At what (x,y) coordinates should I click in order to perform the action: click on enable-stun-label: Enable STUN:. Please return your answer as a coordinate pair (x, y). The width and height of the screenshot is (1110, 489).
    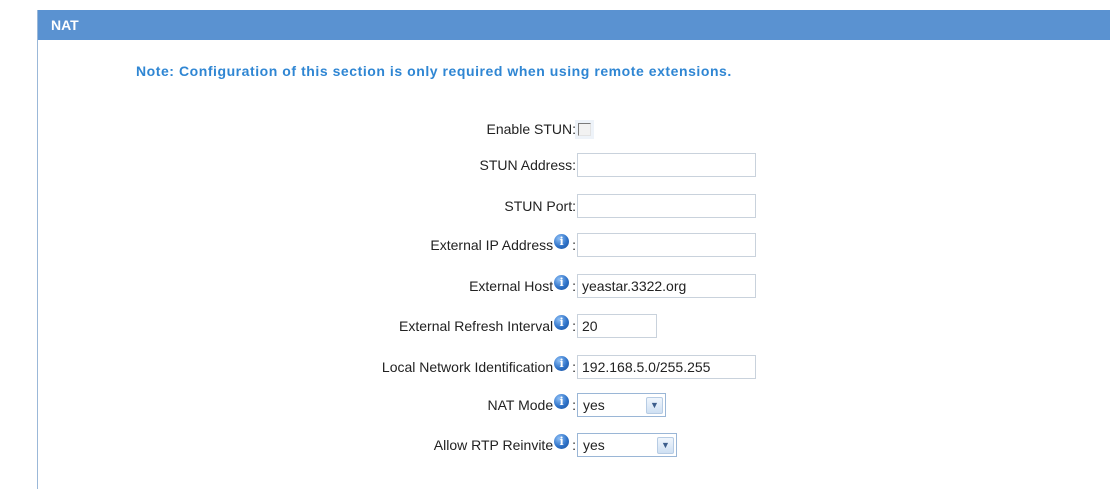
    Looking at the image, I should click on (531, 129).